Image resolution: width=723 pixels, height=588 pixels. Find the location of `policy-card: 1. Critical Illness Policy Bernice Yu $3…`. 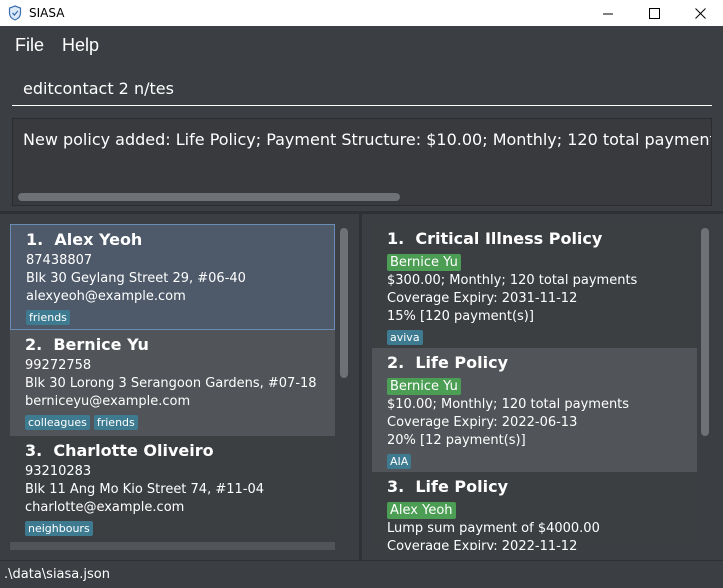

policy-card: 1. Critical Illness Policy Bernice Yu $3… is located at coordinates (534, 286).